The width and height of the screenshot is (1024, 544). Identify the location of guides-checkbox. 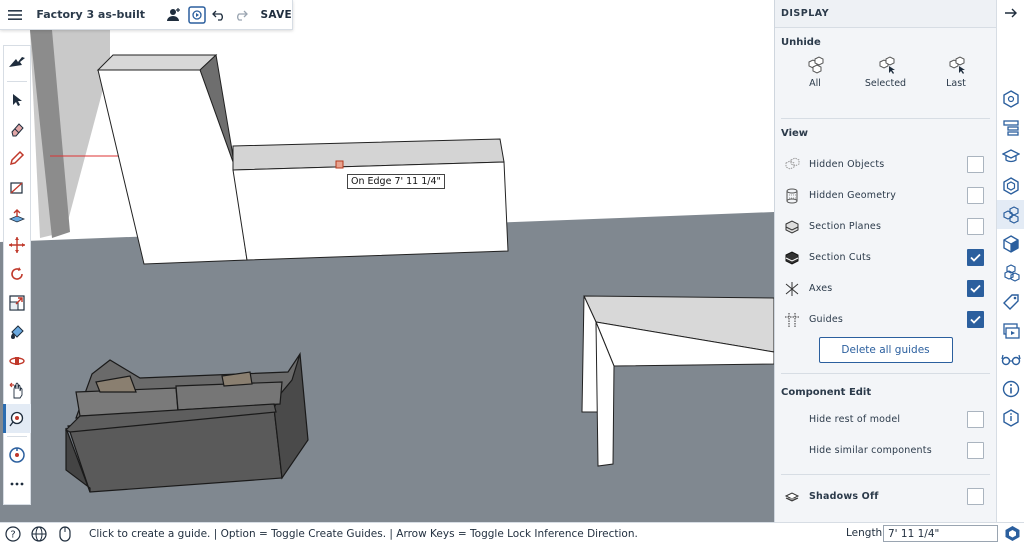
(975, 319).